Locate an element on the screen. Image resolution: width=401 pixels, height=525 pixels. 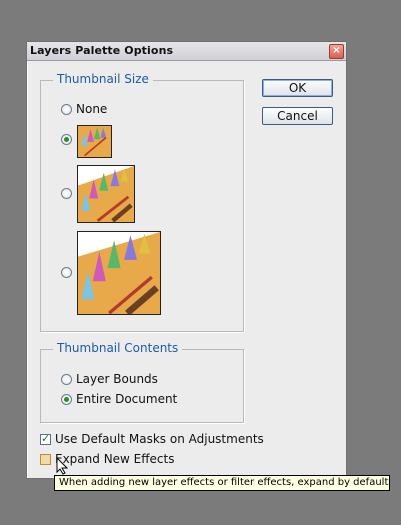
entire-document-label: Entire Document is located at coordinates (127, 399).